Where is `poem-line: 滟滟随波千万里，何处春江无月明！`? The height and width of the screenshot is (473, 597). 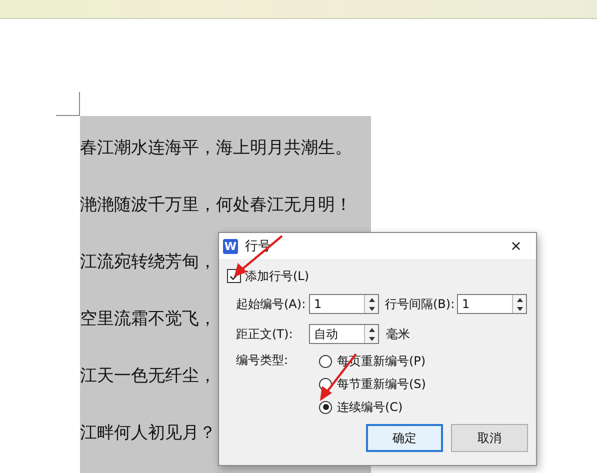
poem-line: 滟滟随波千万里，何处春江无月明！ is located at coordinates (216, 205).